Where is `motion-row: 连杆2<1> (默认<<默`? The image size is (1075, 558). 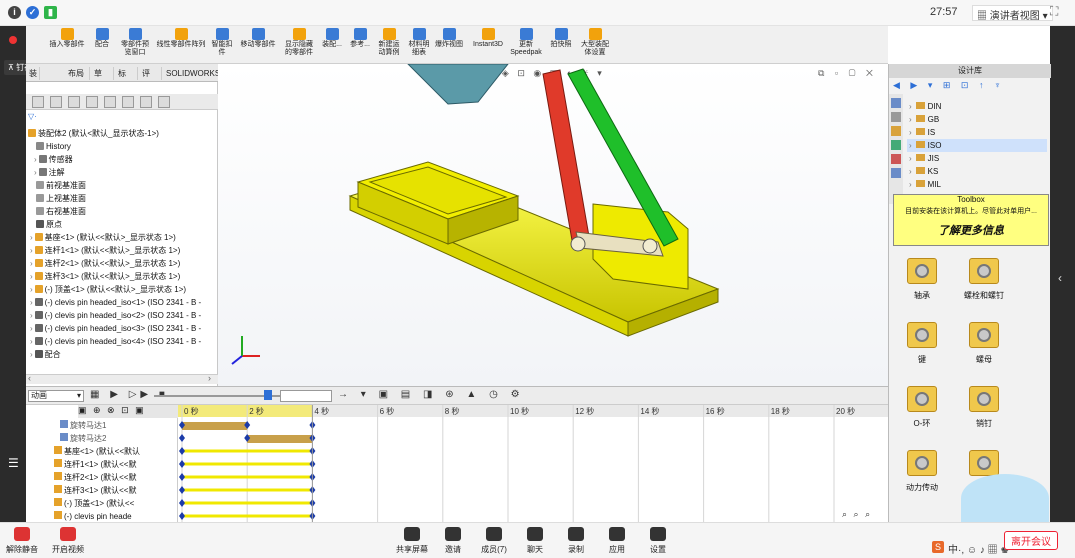
motion-row: 连杆2<1> (默认<<默 is located at coordinates (116, 477).